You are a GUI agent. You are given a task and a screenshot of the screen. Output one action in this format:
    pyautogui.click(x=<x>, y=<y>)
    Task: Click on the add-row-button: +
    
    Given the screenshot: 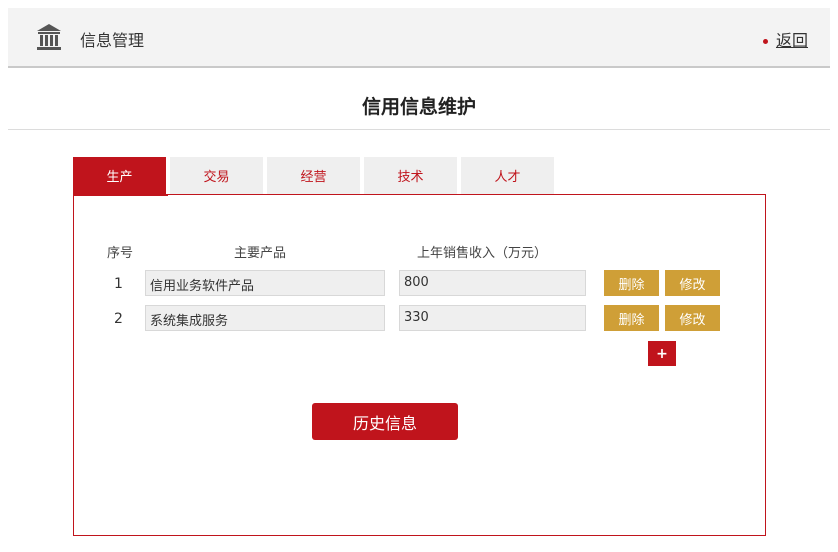 What is the action you would take?
    pyautogui.click(x=662, y=353)
    